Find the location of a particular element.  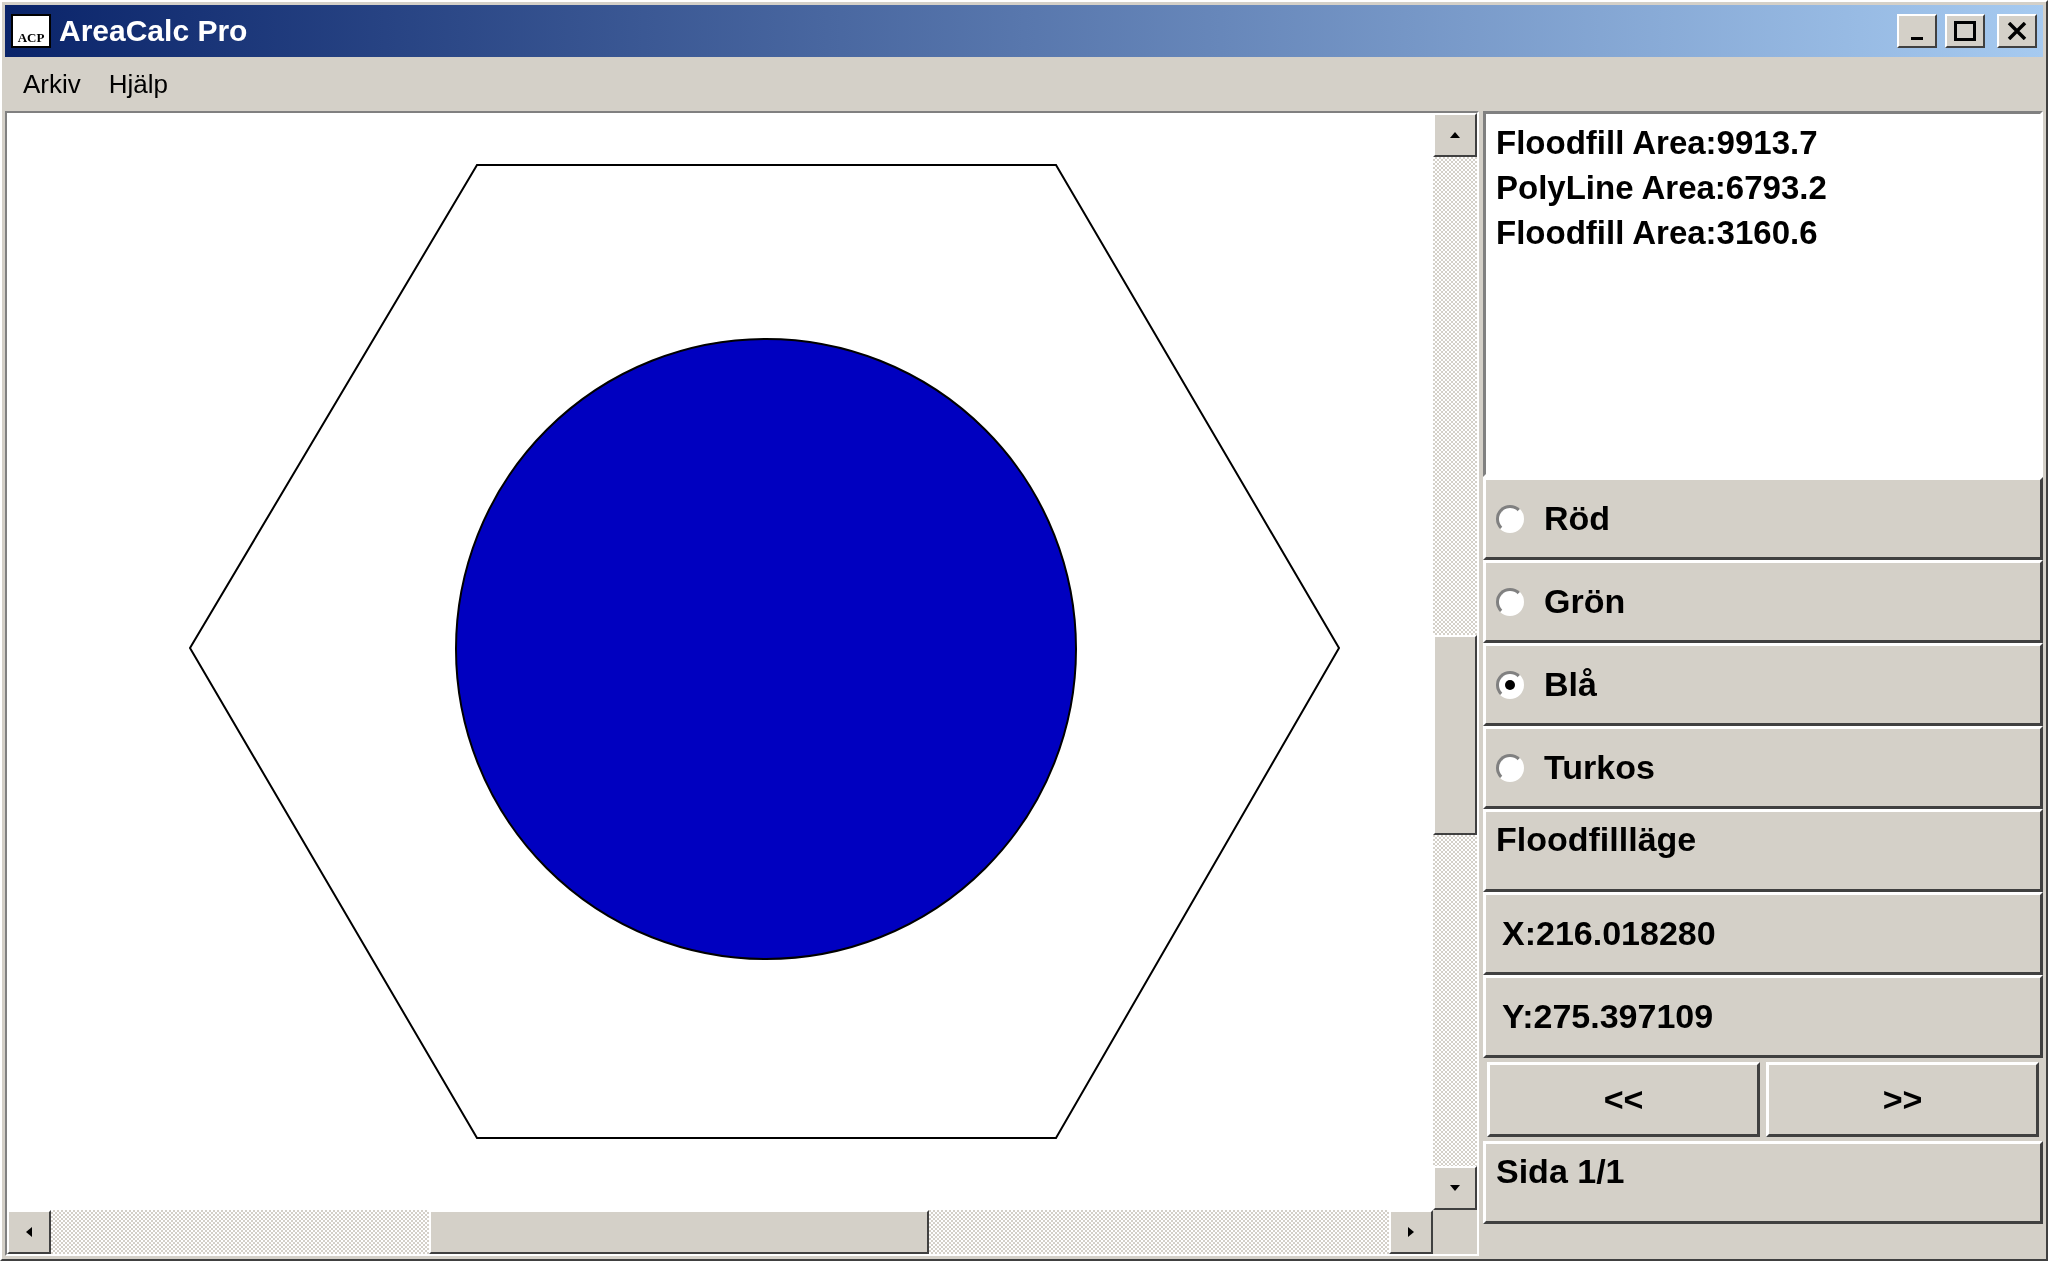

page-indicator: Sida 1/1 is located at coordinates (1560, 1171).